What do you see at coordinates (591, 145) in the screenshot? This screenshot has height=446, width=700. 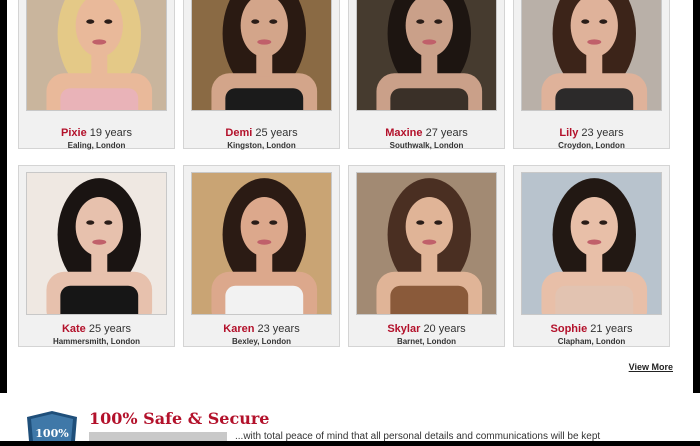 I see `profile-location: Croydon, London` at bounding box center [591, 145].